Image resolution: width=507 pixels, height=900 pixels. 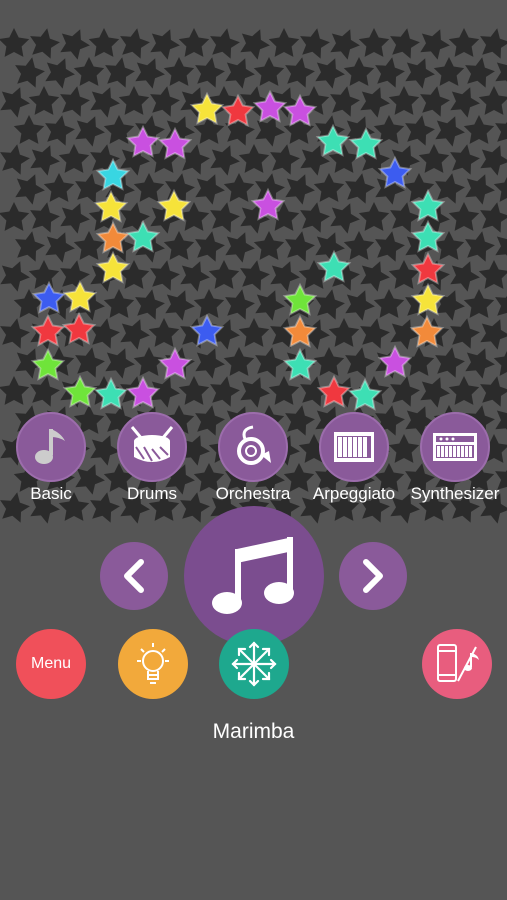 I want to click on expand-arrows-icon, so click(x=254, y=664).